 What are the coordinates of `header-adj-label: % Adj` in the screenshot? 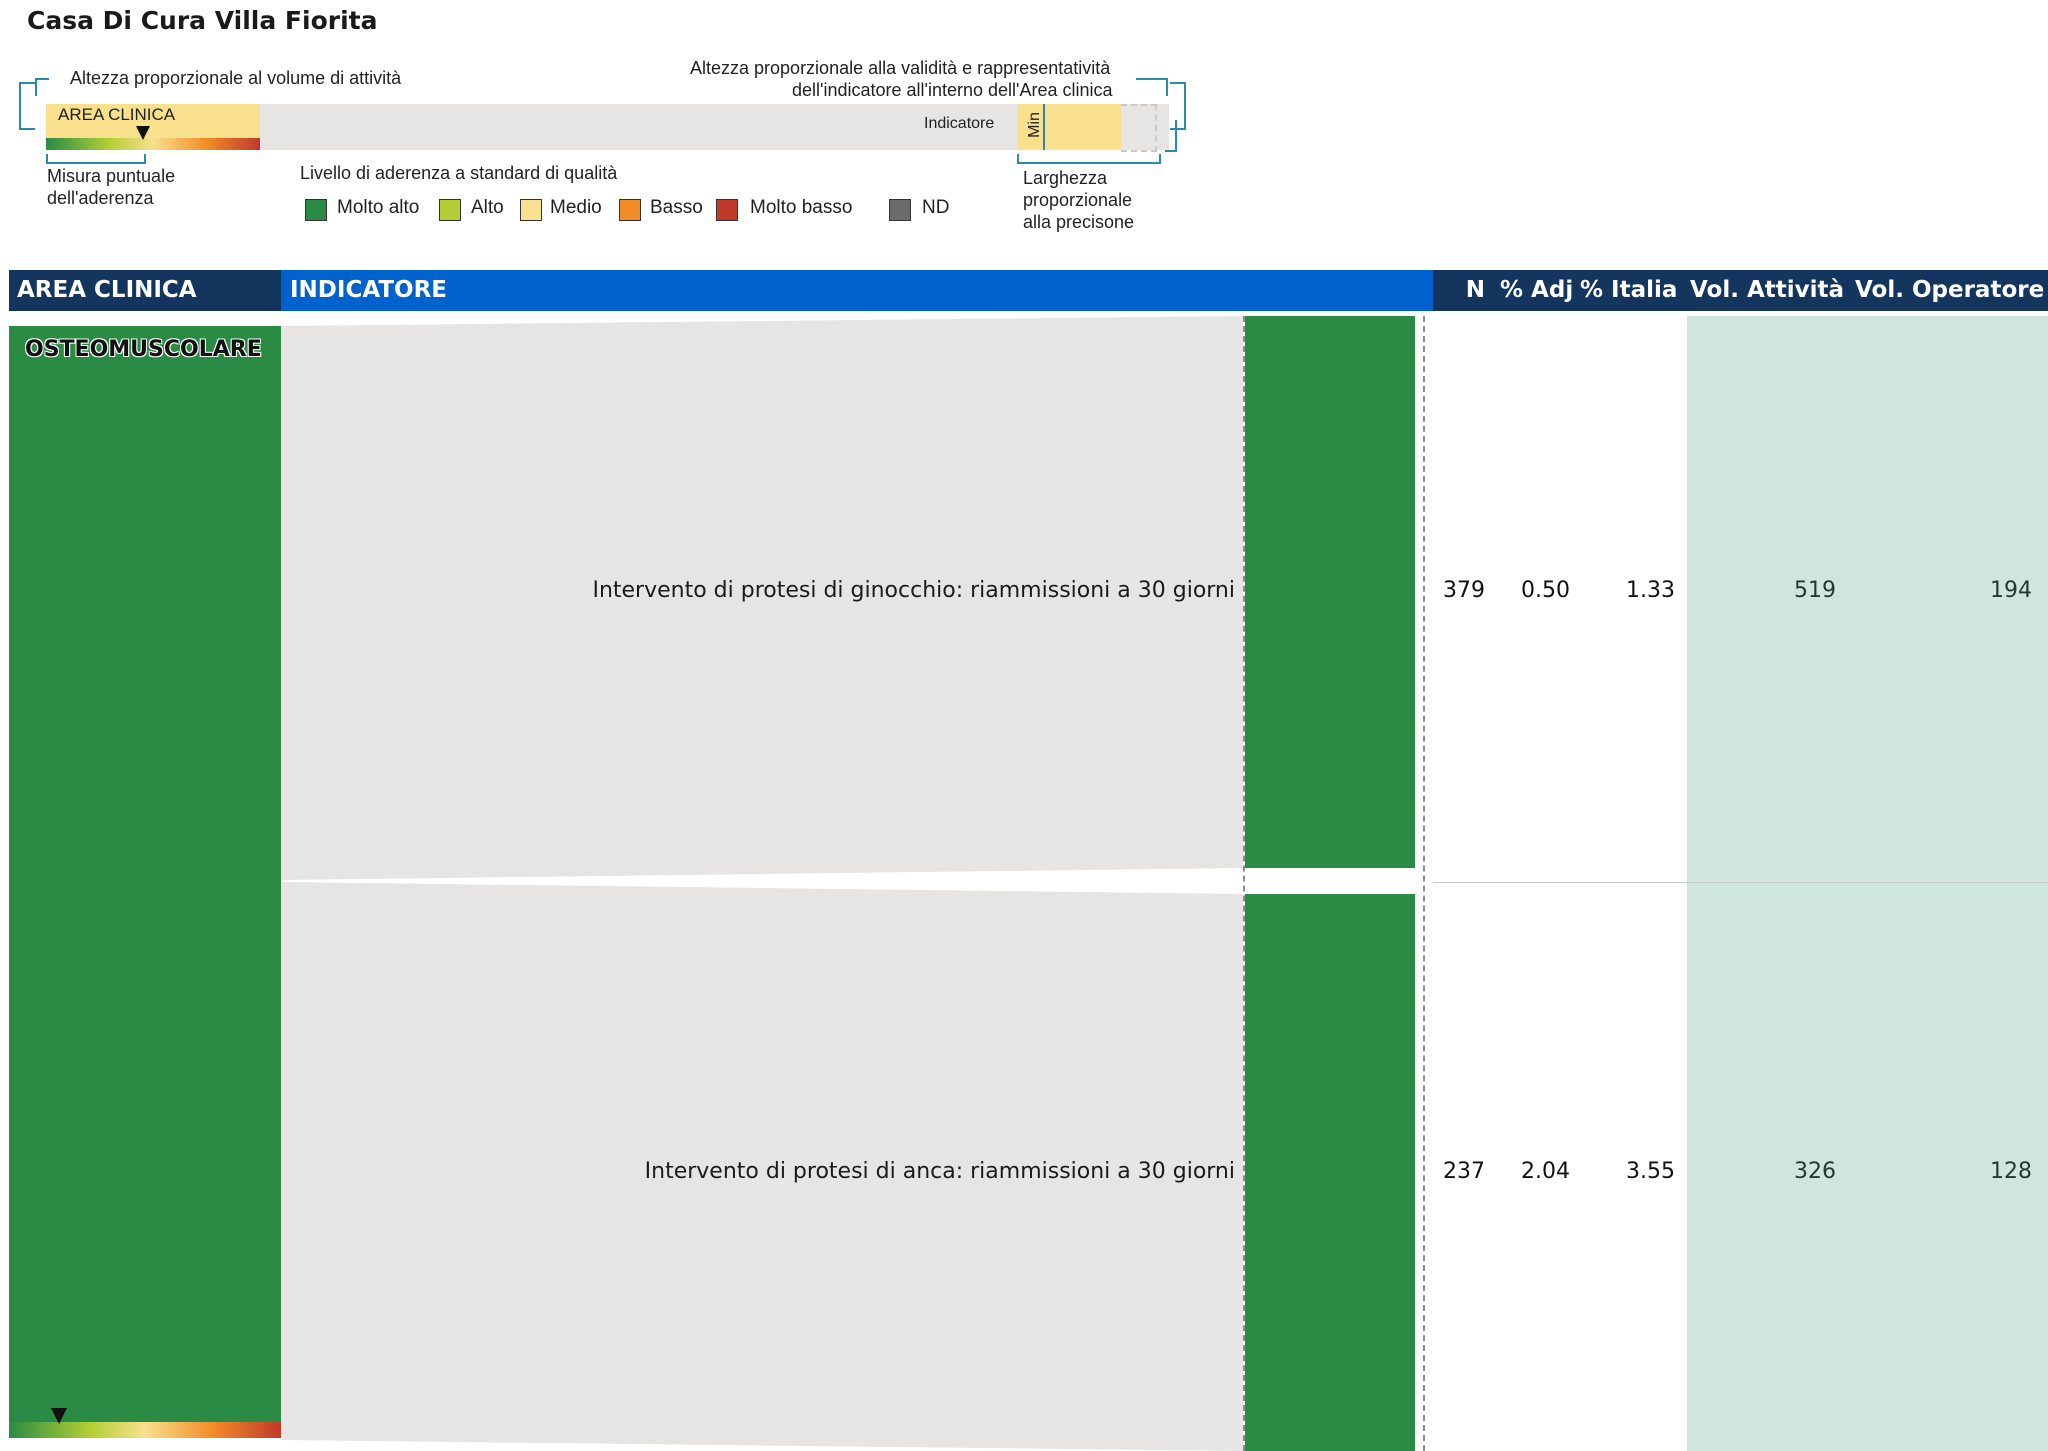 It's located at (1537, 290).